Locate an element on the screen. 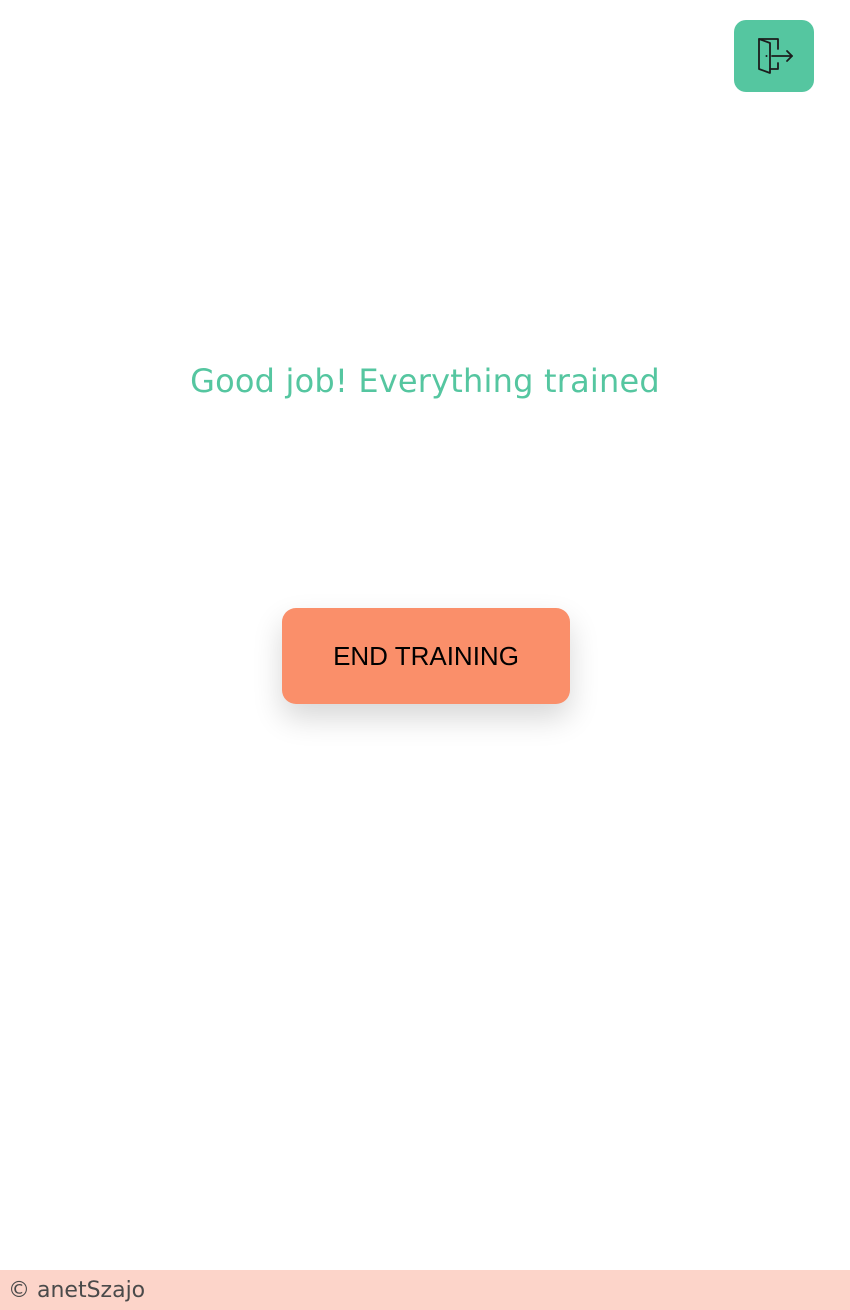  footer: © anetSzajo is located at coordinates (425, 1290).